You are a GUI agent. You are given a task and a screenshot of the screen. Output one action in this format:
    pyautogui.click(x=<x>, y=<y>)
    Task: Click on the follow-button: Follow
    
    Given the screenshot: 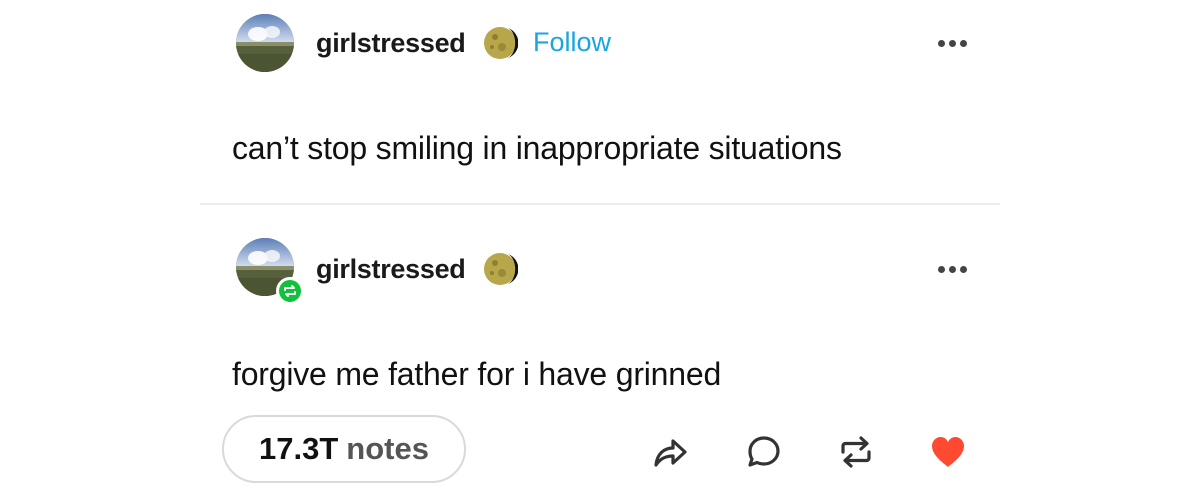 What is the action you would take?
    pyautogui.click(x=572, y=42)
    